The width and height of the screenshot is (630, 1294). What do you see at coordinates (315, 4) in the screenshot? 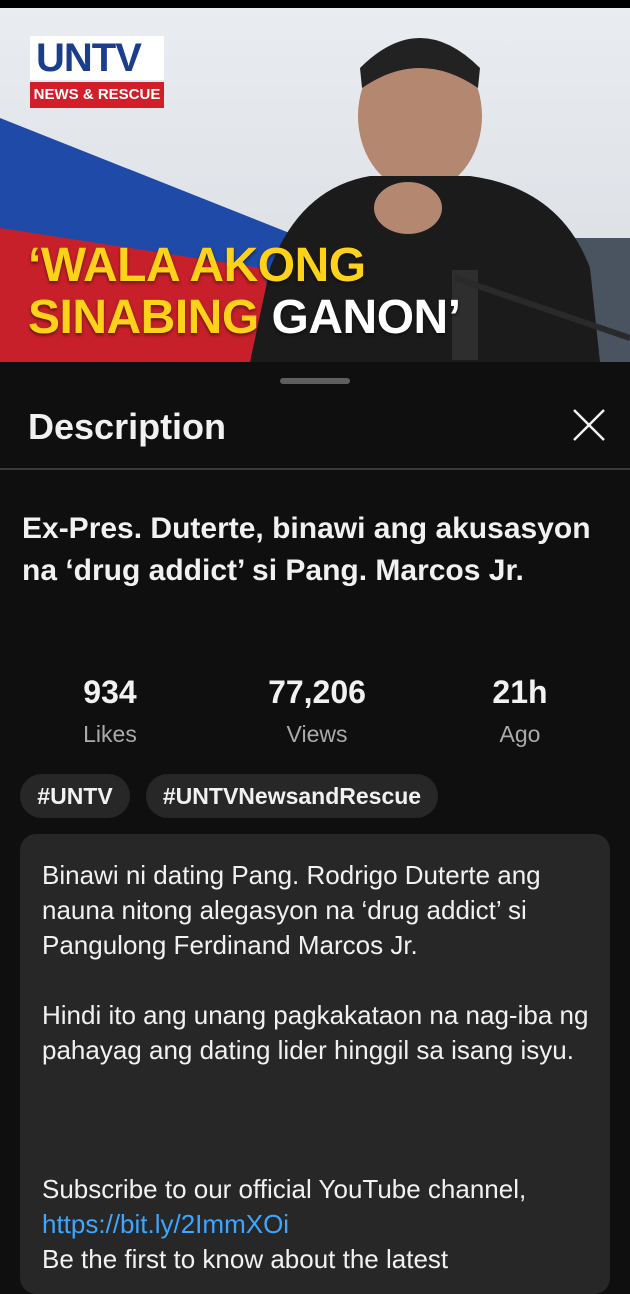
I see `status-bar` at bounding box center [315, 4].